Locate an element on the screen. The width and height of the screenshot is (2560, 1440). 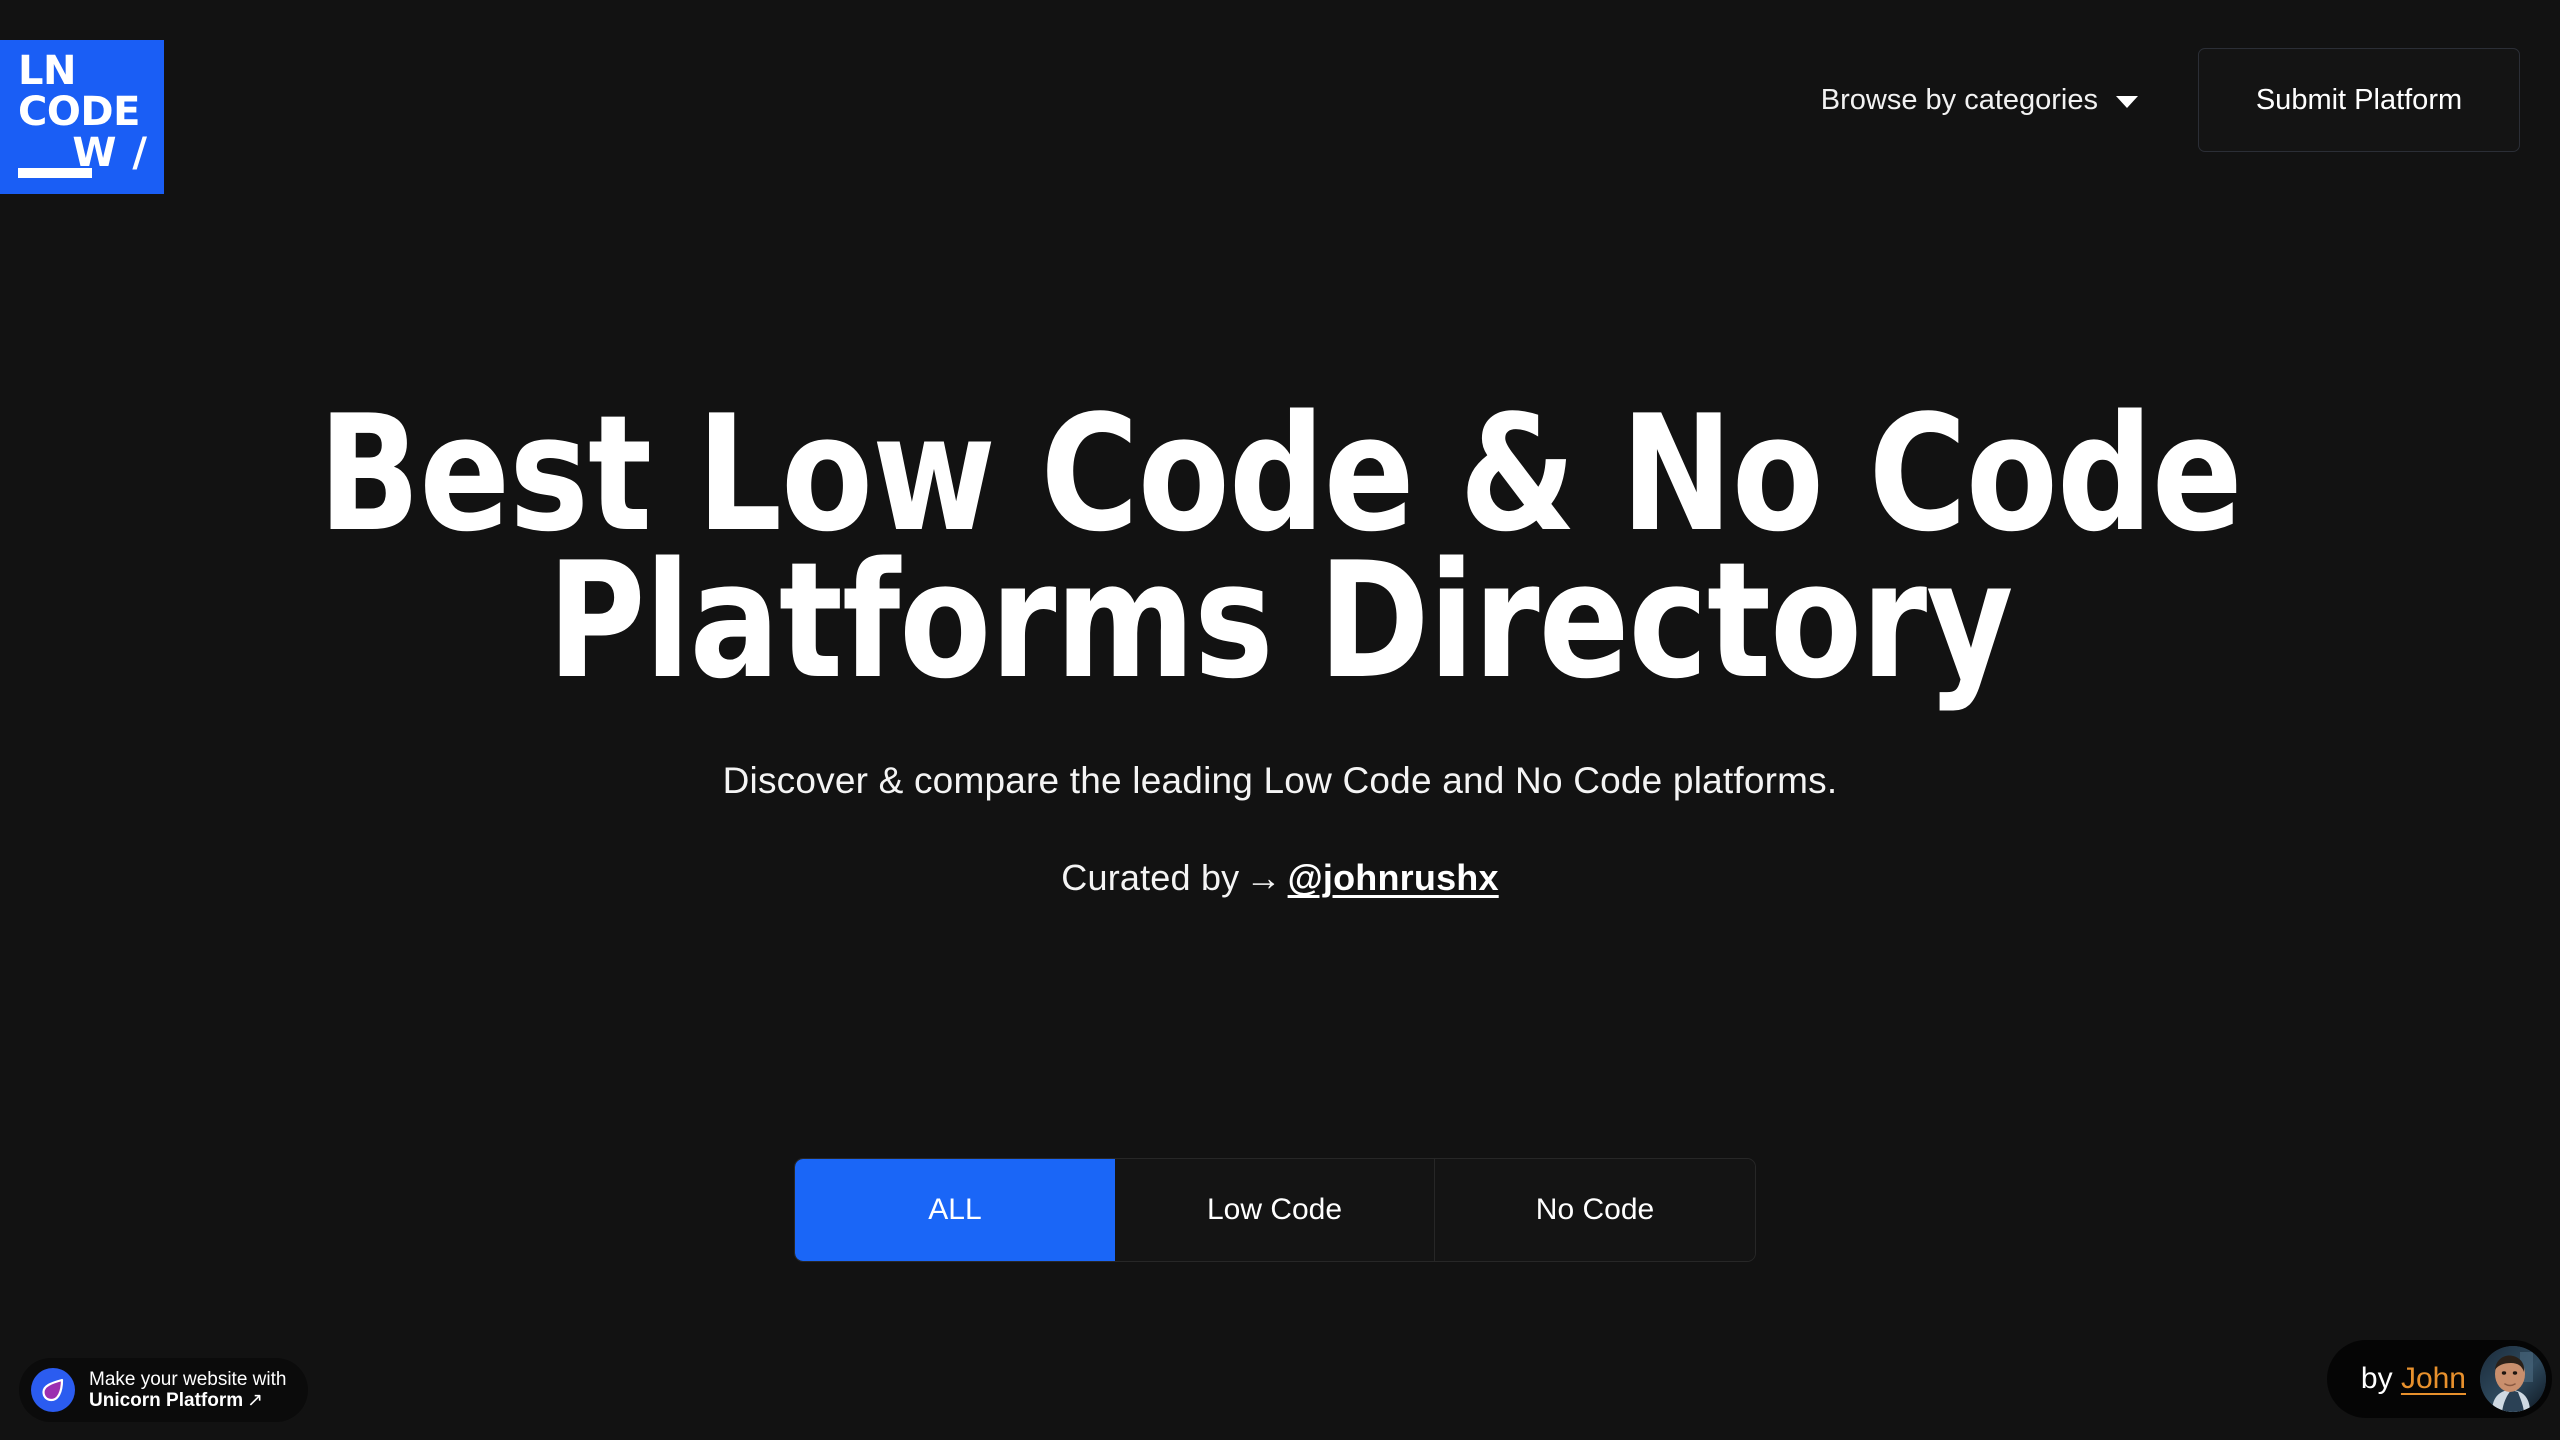
avatar is located at coordinates (2513, 1379).